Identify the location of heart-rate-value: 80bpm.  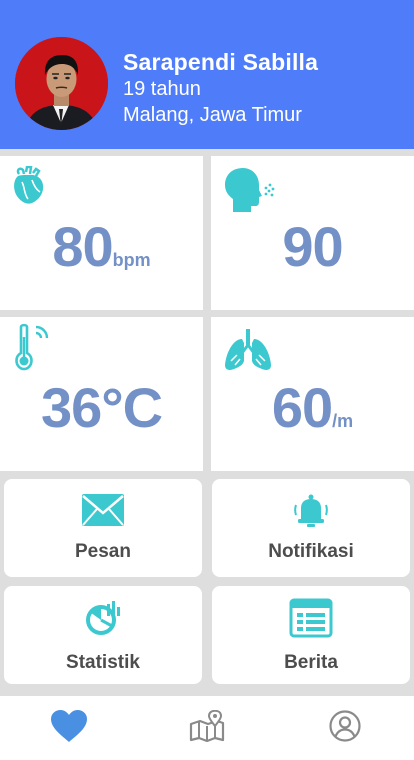
(101, 246).